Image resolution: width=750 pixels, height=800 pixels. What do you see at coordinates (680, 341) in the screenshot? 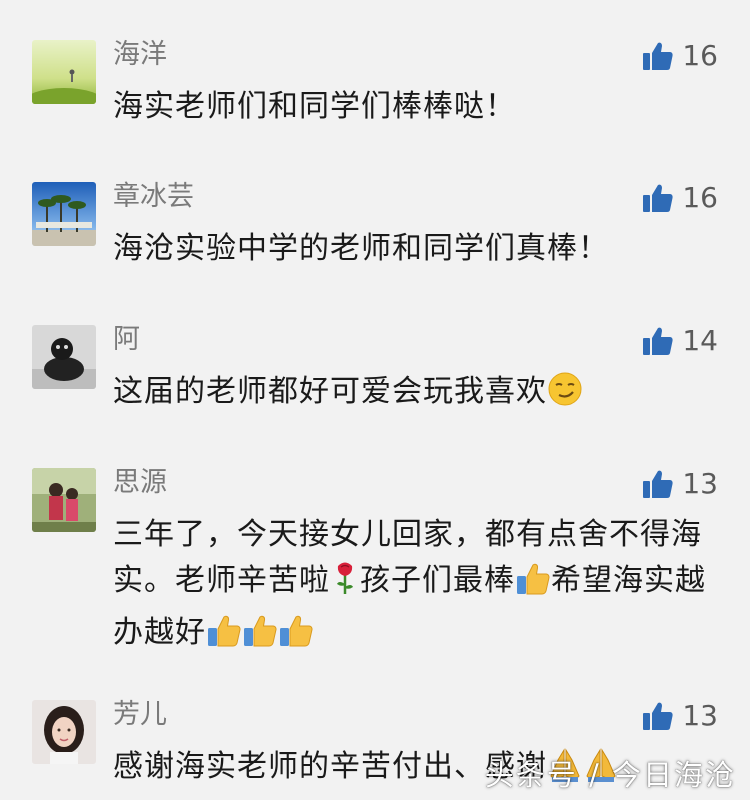
I see `like-button: 14` at bounding box center [680, 341].